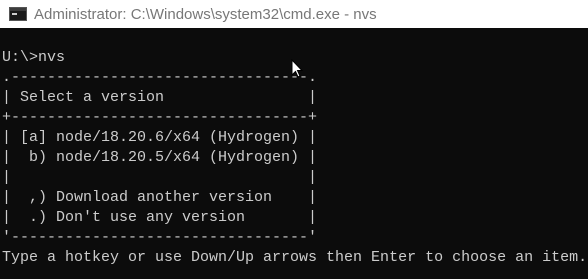 The height and width of the screenshot is (279, 588). I want to click on menu-option-download: | ,) Download another version |, so click(159, 198).